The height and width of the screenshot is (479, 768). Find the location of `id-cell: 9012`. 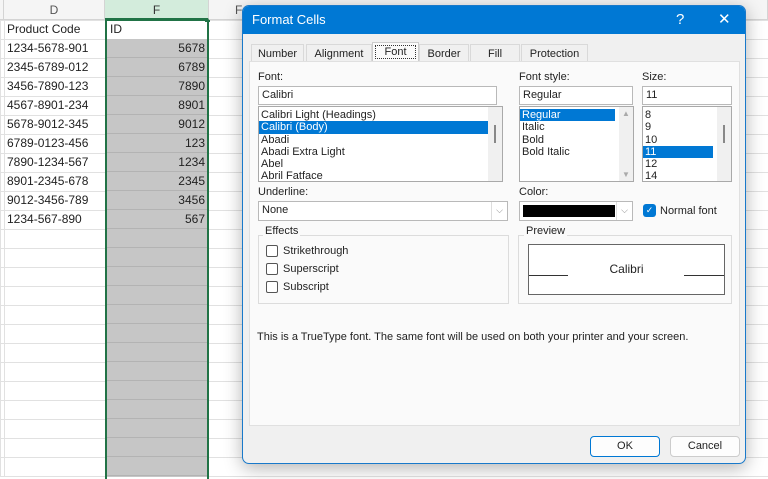

id-cell: 9012 is located at coordinates (156, 124).